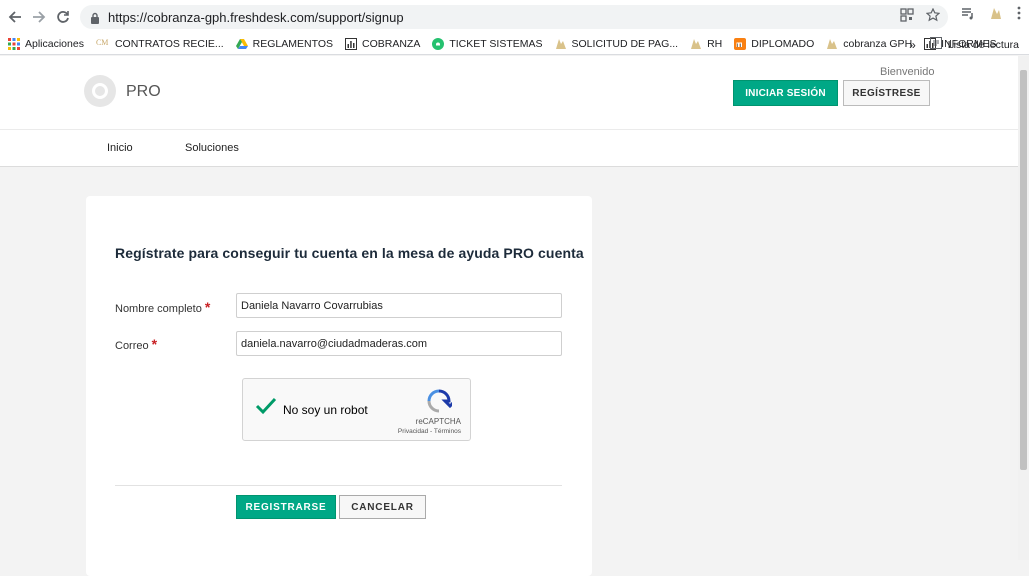 The width and height of the screenshot is (1029, 576). I want to click on forward-arrow-icon, so click(39, 17).